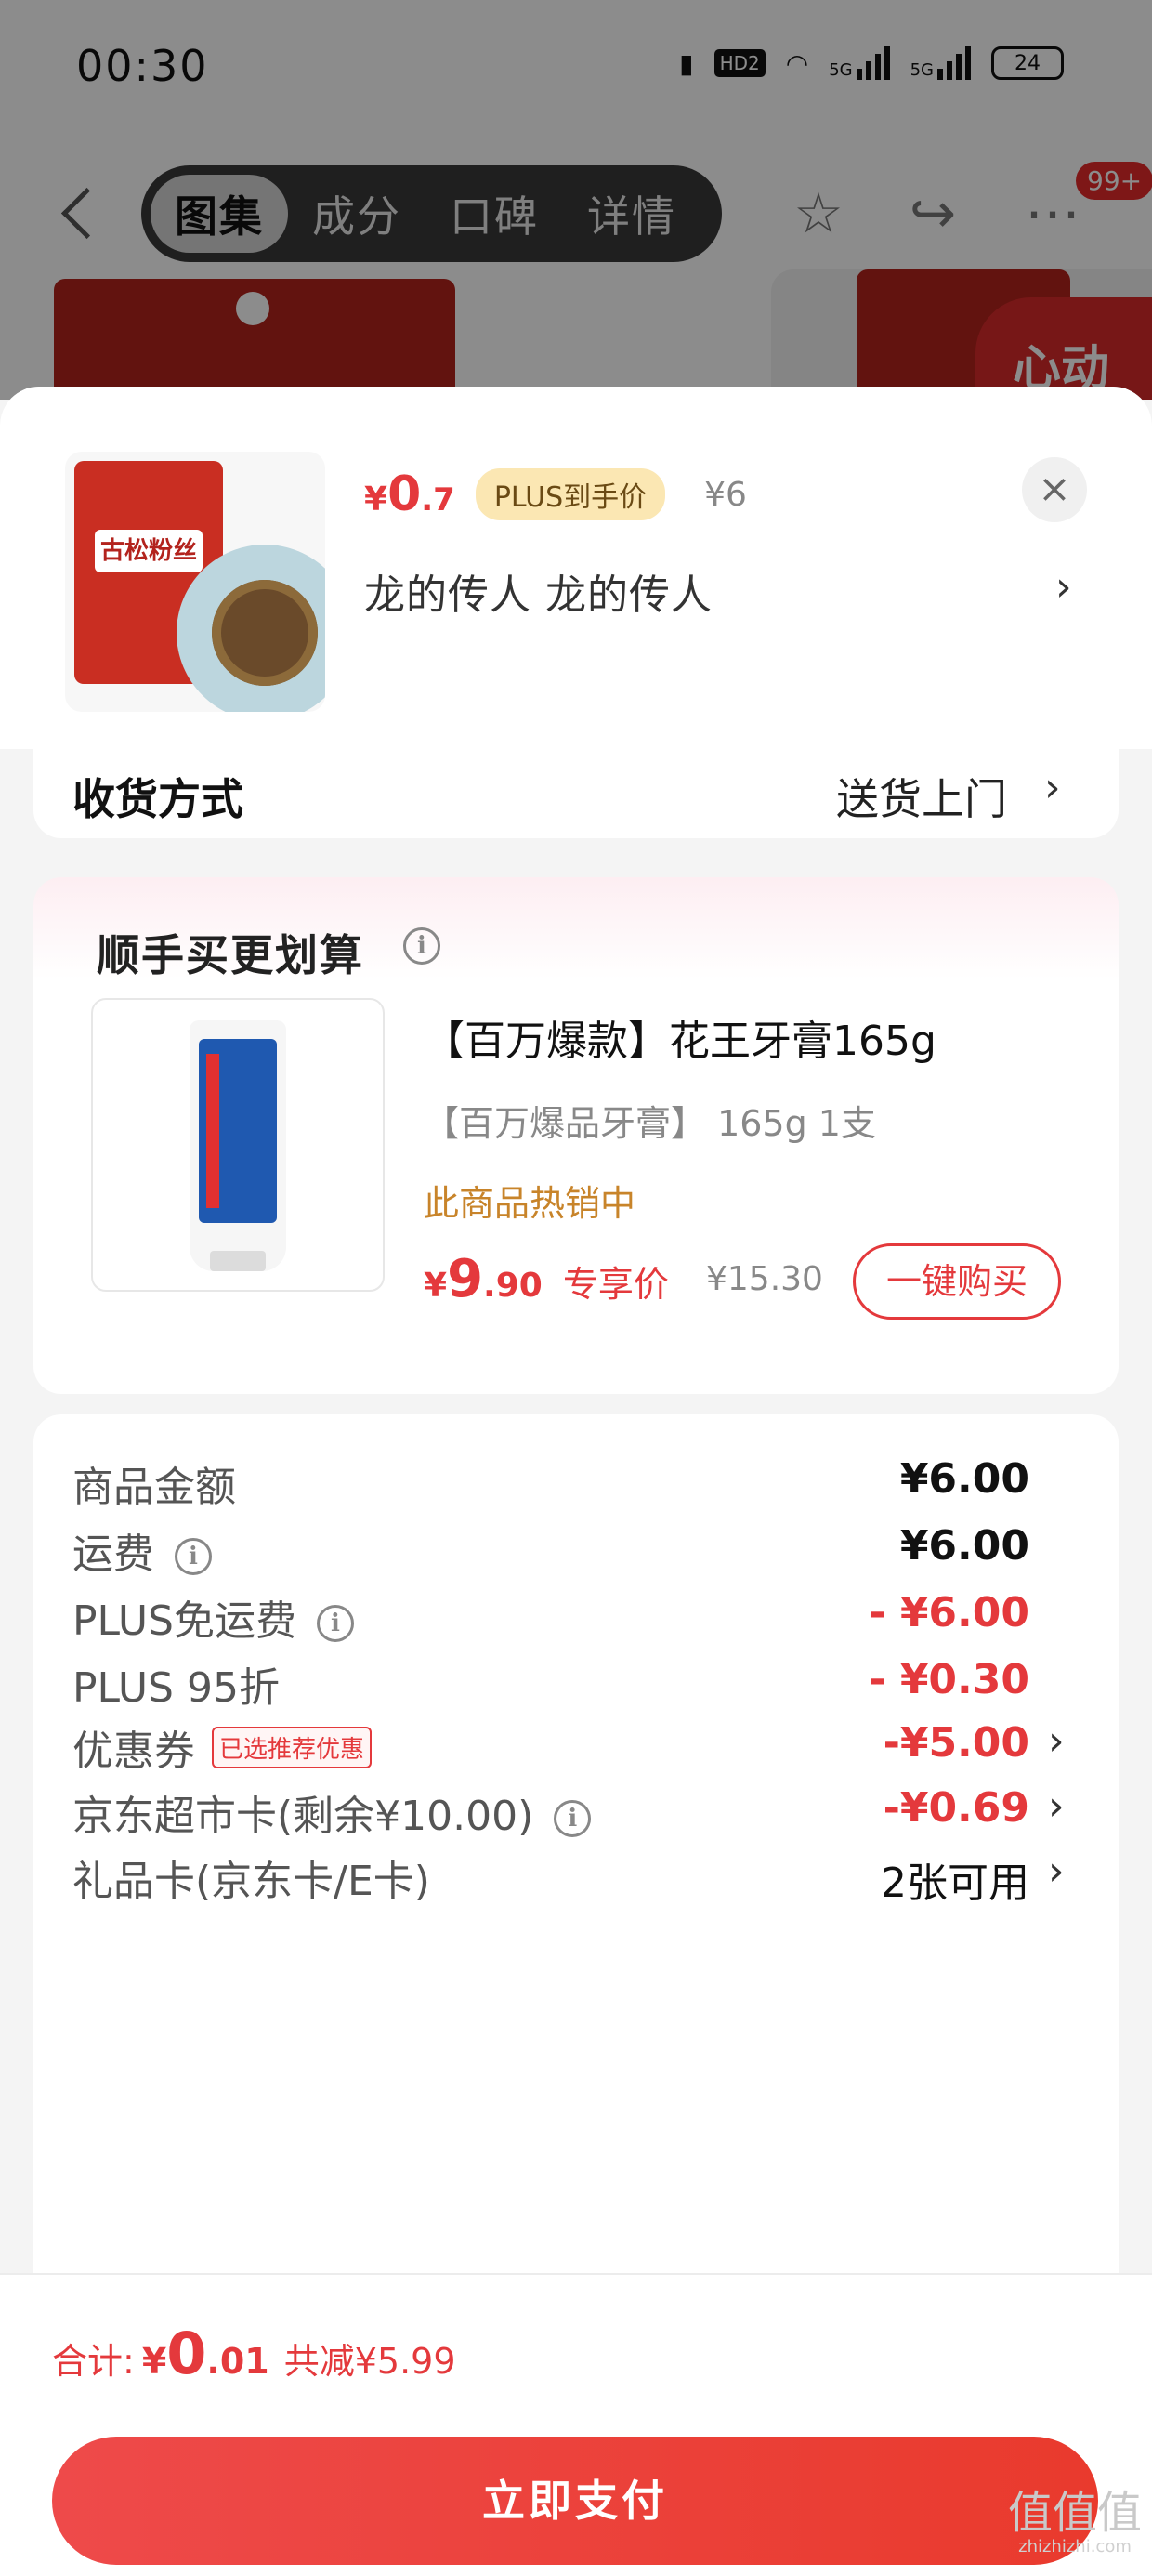 The height and width of the screenshot is (2576, 1152). Describe the element at coordinates (1074, 2521) in the screenshot. I see `watermark: 值值值 zhizhizhi.com` at that location.